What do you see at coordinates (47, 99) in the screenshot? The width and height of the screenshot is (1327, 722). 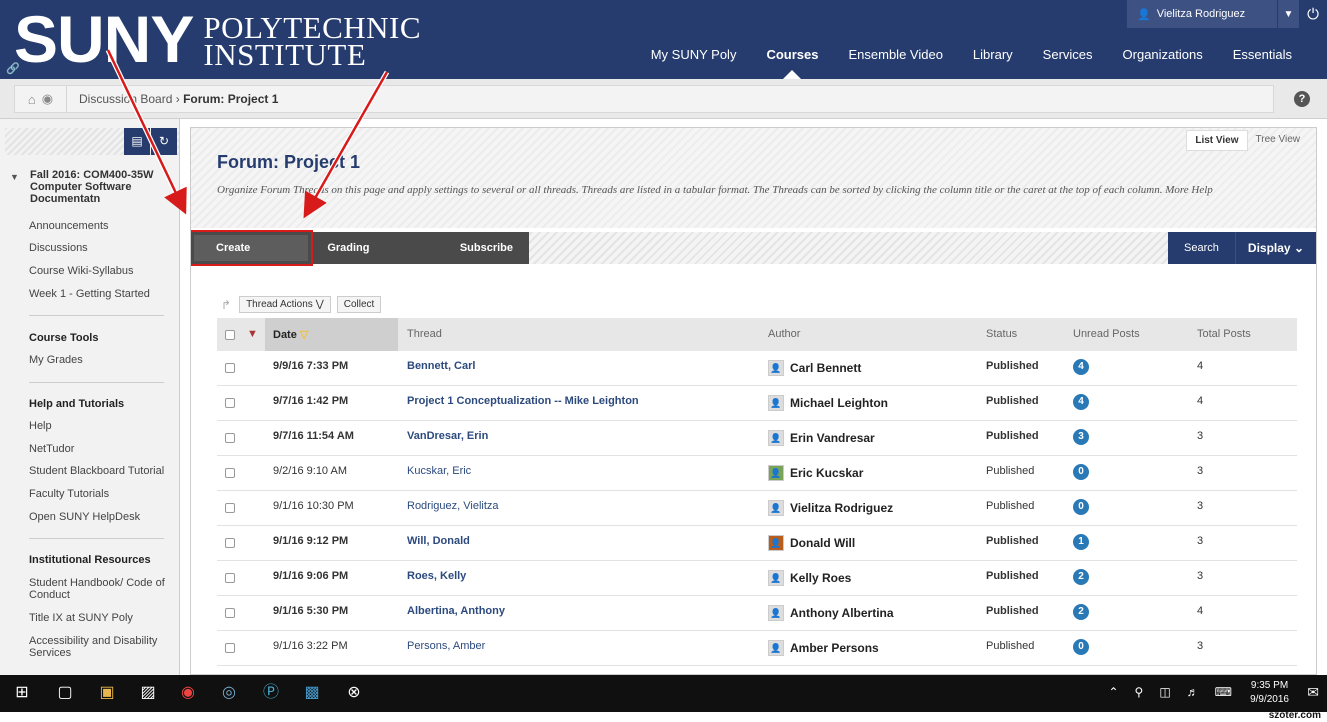 I see `menu-circle-icon: ◉` at bounding box center [47, 99].